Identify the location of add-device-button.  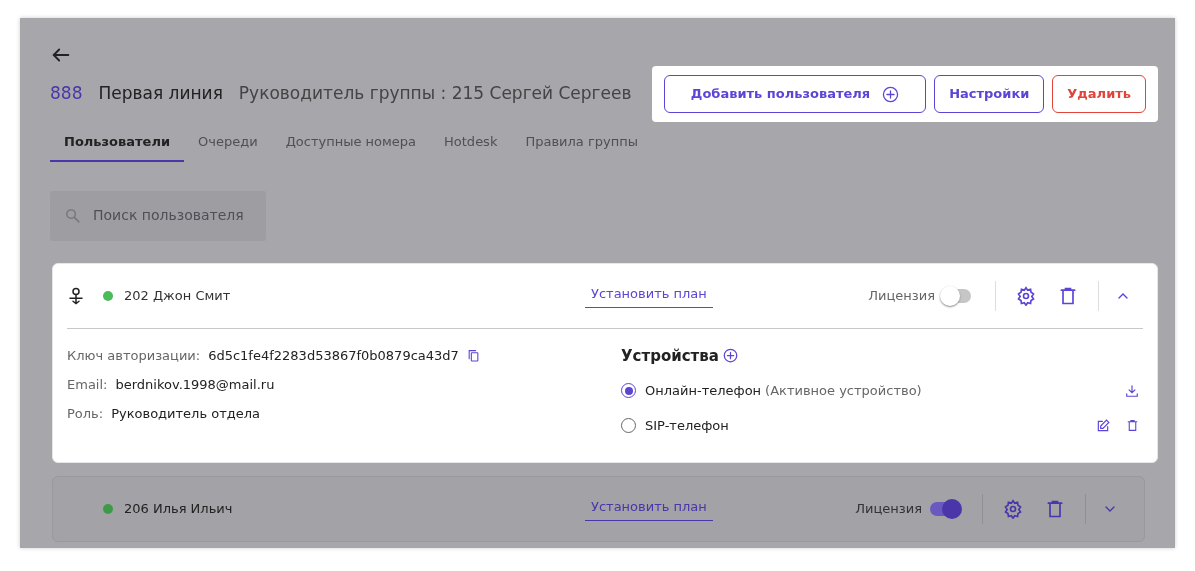
(730, 356).